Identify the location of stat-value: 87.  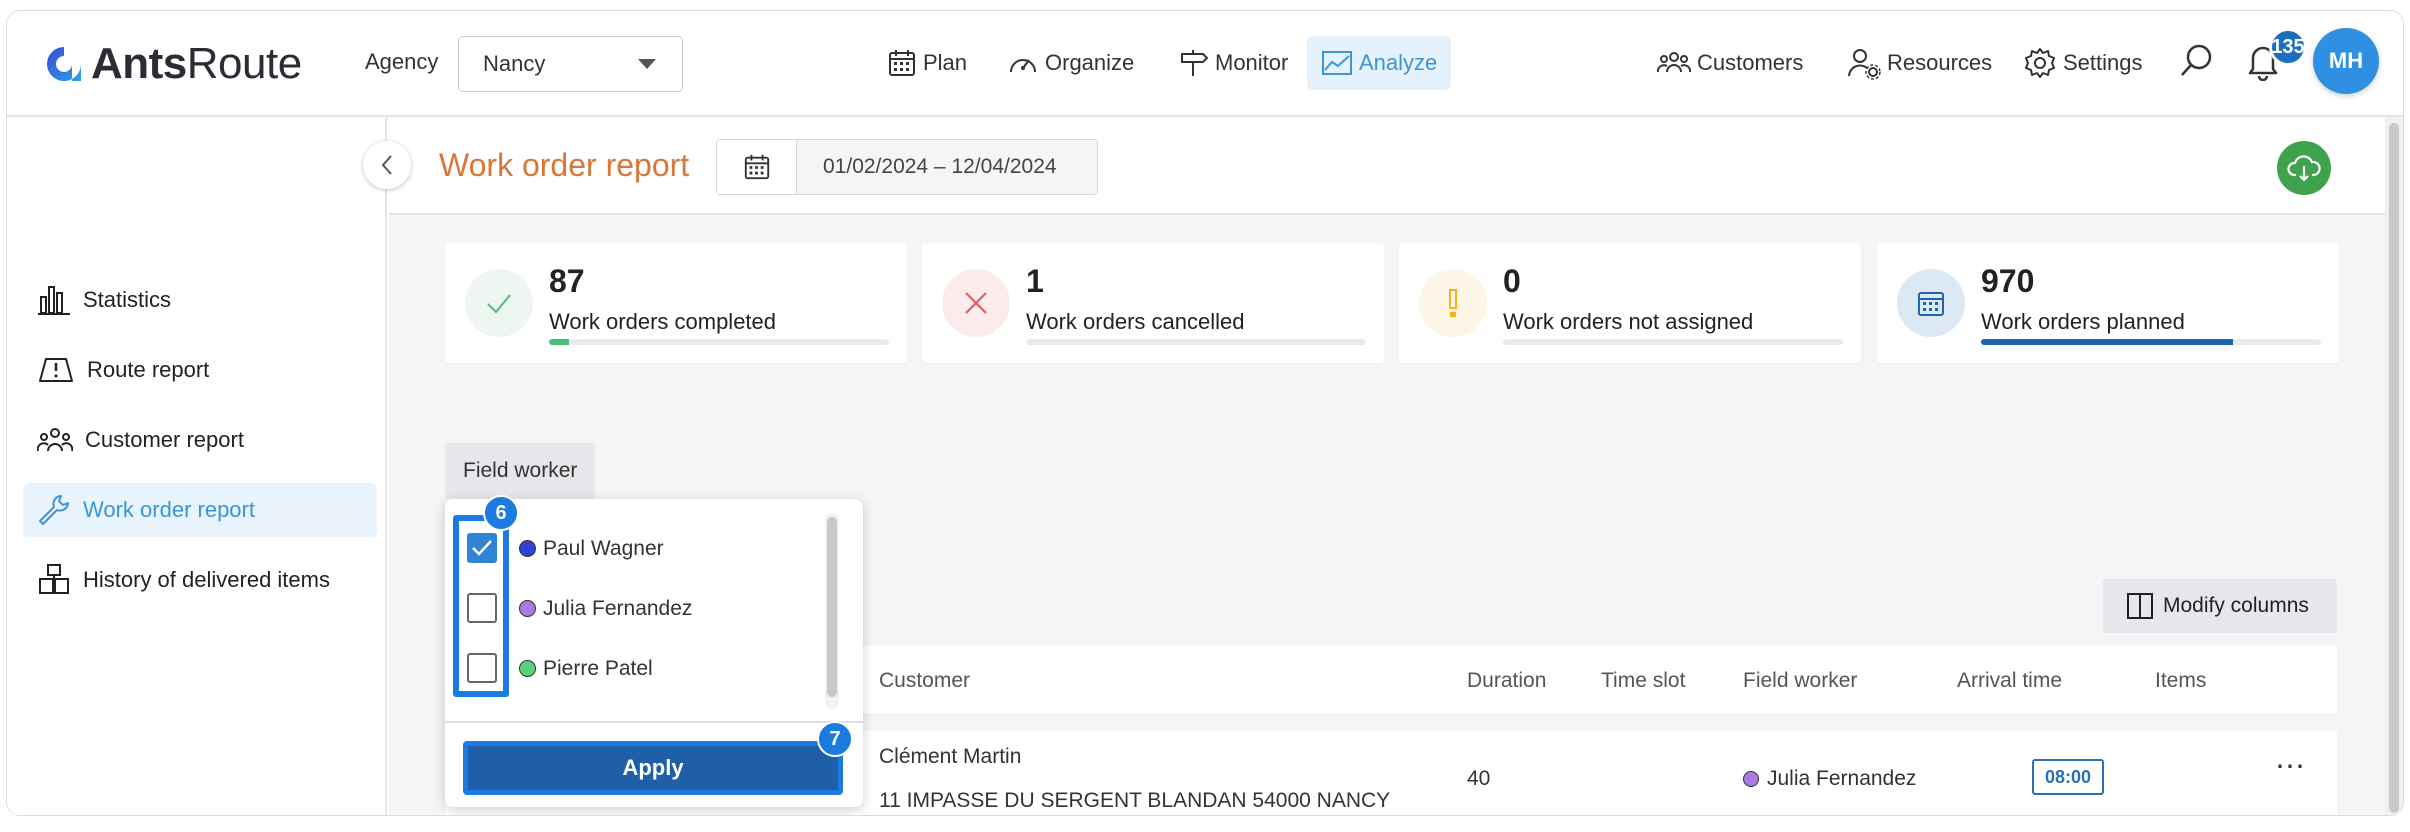
(567, 281).